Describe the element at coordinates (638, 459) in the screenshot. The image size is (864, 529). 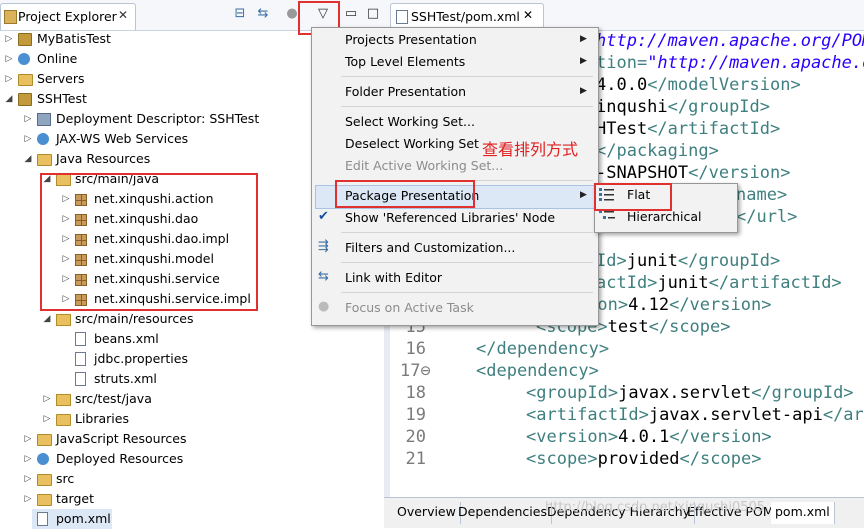
I see `code-token: provided` at that location.